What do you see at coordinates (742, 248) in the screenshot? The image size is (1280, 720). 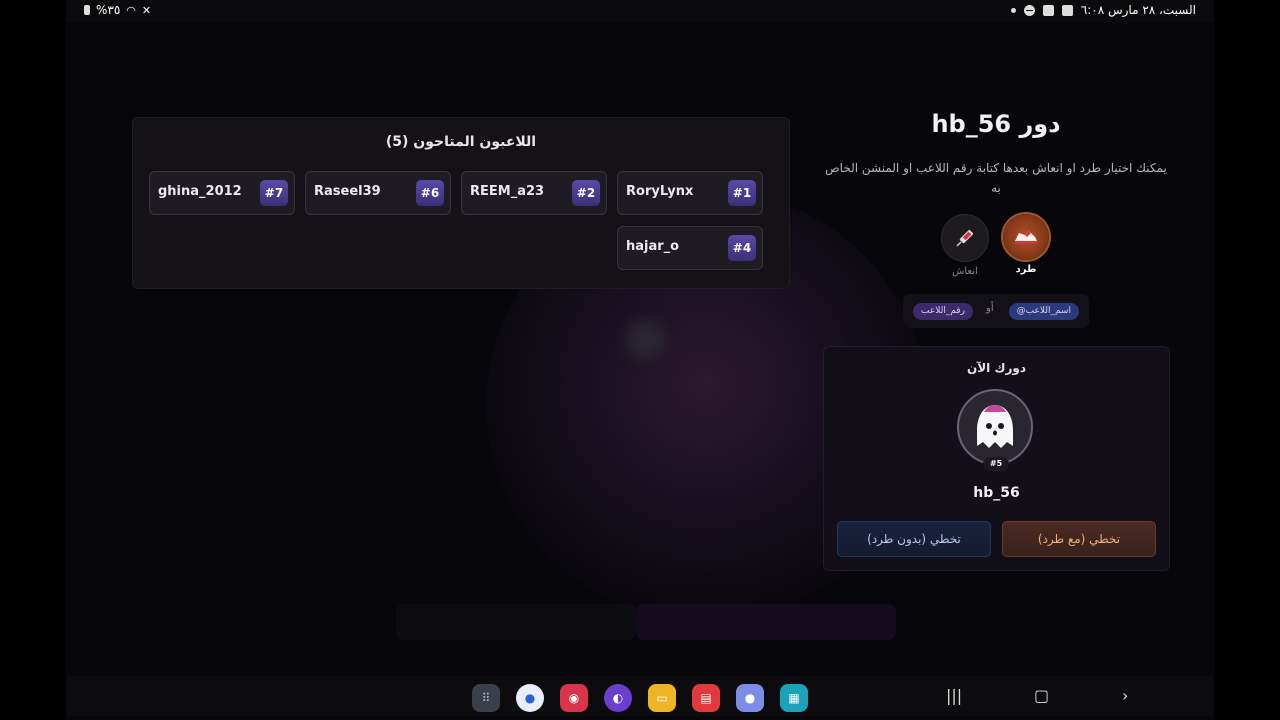 I see `player-number-badge: #4` at bounding box center [742, 248].